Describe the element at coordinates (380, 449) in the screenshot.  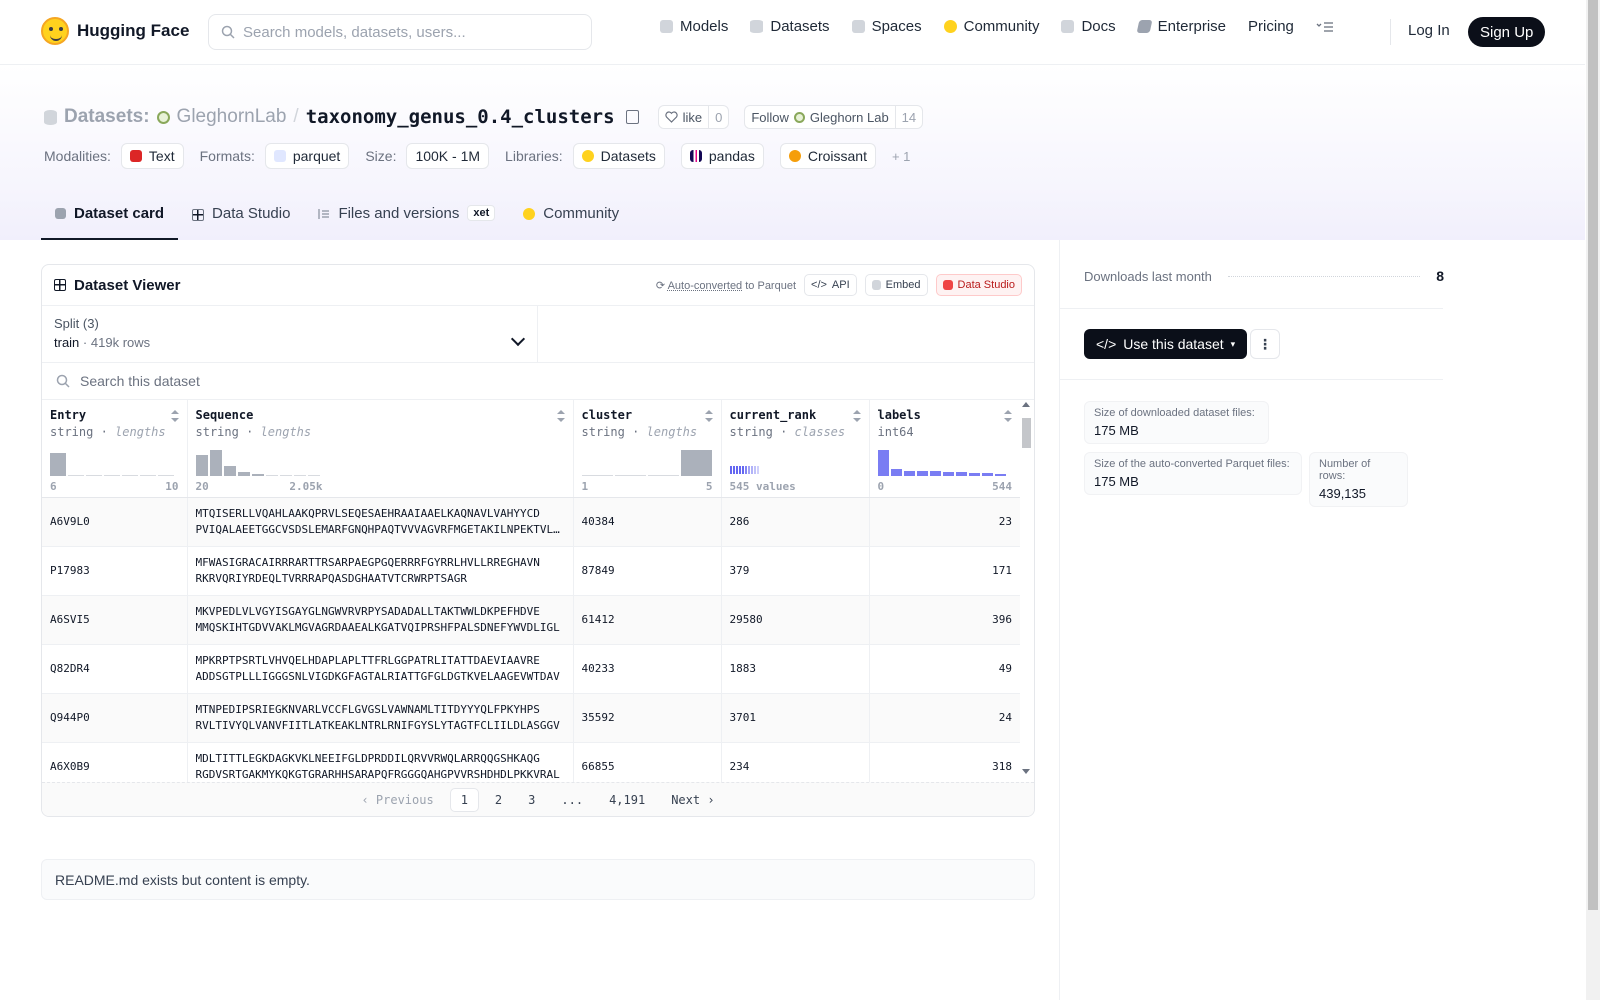
I see `column-header-sequence: Sequence string · lengths 20 2.05k` at that location.